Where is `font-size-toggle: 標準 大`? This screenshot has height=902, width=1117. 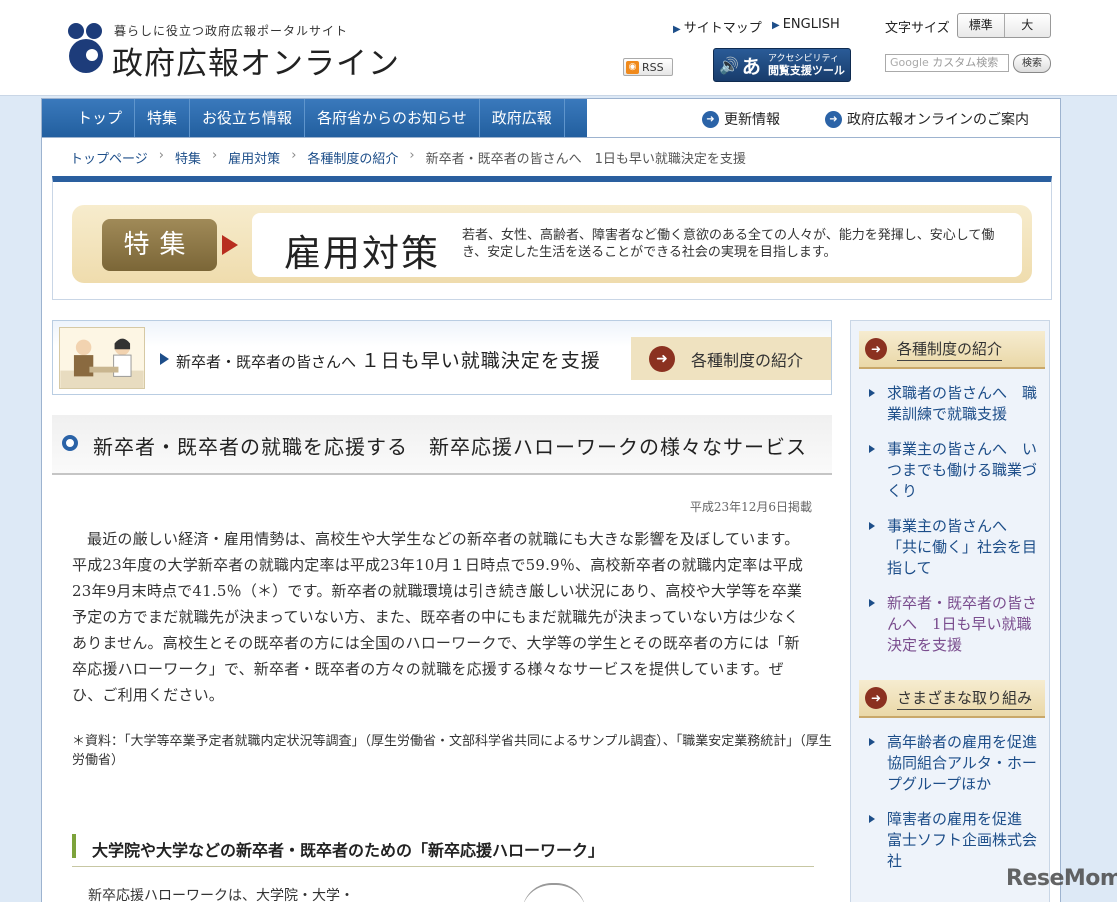 font-size-toggle: 標準 大 is located at coordinates (1004, 25).